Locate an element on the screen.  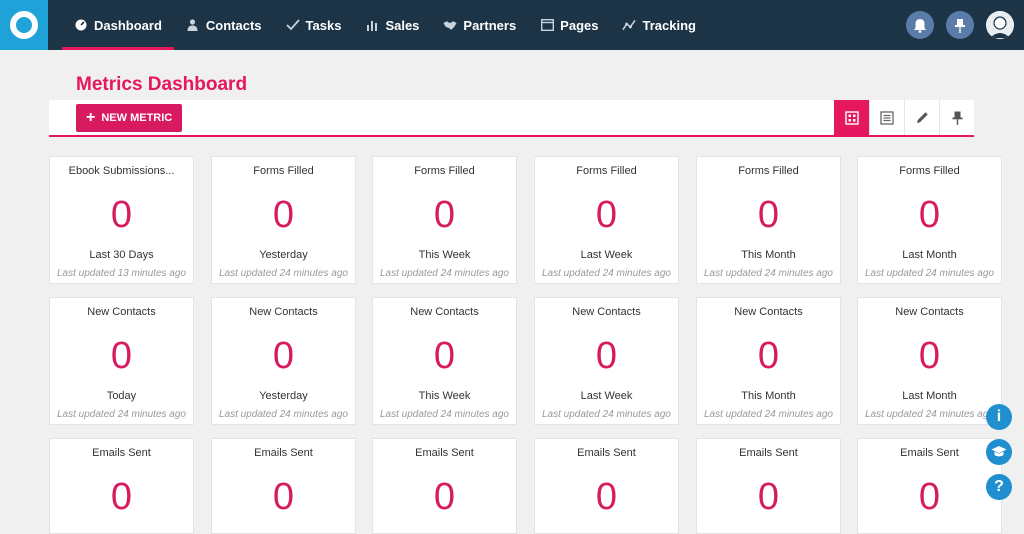
notifications-button is located at coordinates (920, 25).